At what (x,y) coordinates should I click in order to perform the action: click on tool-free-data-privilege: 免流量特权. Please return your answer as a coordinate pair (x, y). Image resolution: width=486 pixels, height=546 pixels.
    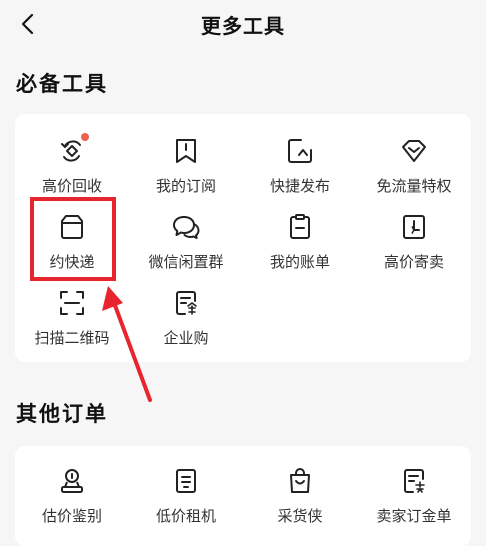
    Looking at the image, I should click on (414, 168).